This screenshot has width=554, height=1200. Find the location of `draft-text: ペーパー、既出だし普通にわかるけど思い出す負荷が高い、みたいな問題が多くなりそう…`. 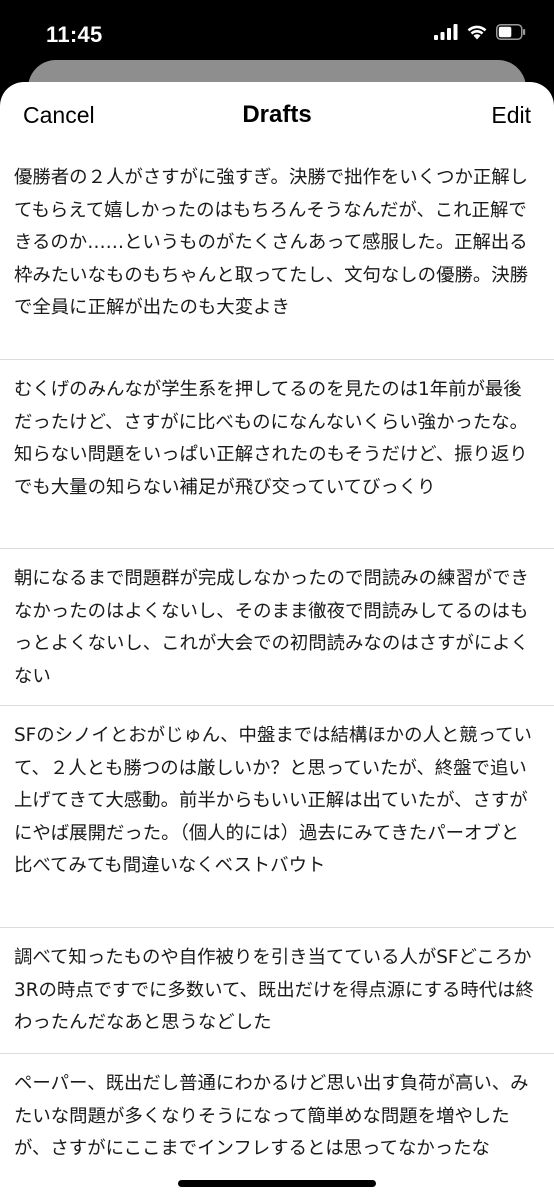

draft-text: ペーパー、既出だし普通にわかるけど思い出す負荷が高い、みたいな問題が多くなりそう… is located at coordinates (271, 1116).